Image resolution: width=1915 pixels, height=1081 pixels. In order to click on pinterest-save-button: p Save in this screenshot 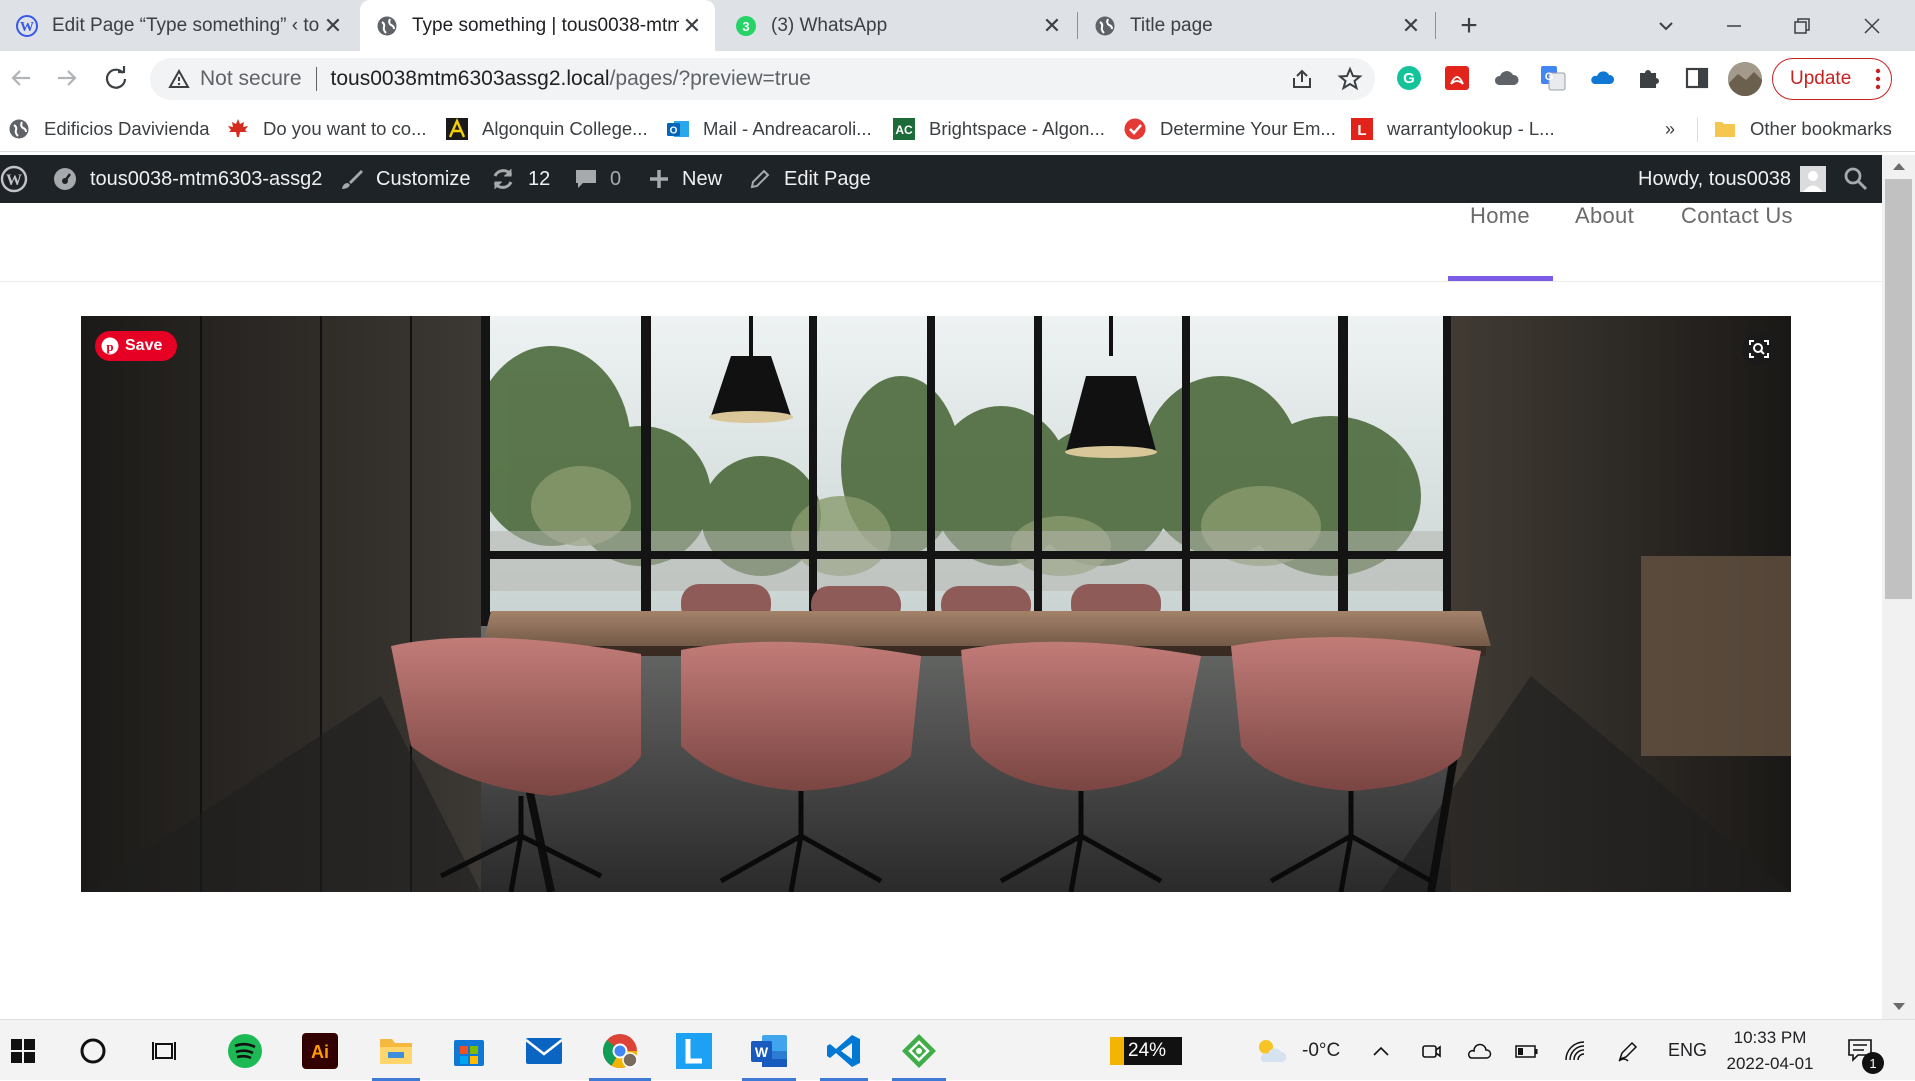, I will do `click(136, 346)`.